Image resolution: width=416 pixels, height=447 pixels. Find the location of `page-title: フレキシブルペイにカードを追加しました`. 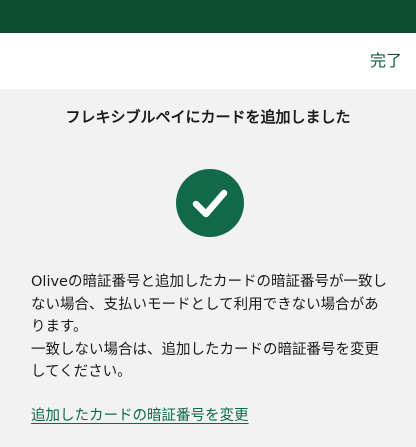

page-title: フレキシブルペイにカードを追加しました is located at coordinates (208, 117).